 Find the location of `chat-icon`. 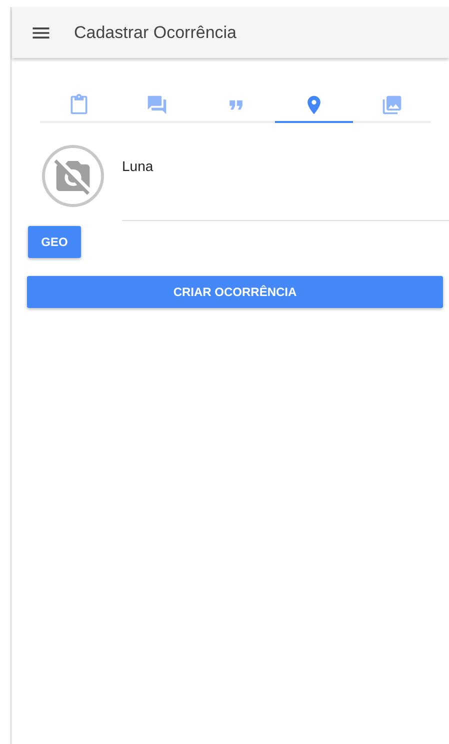

chat-icon is located at coordinates (157, 105).